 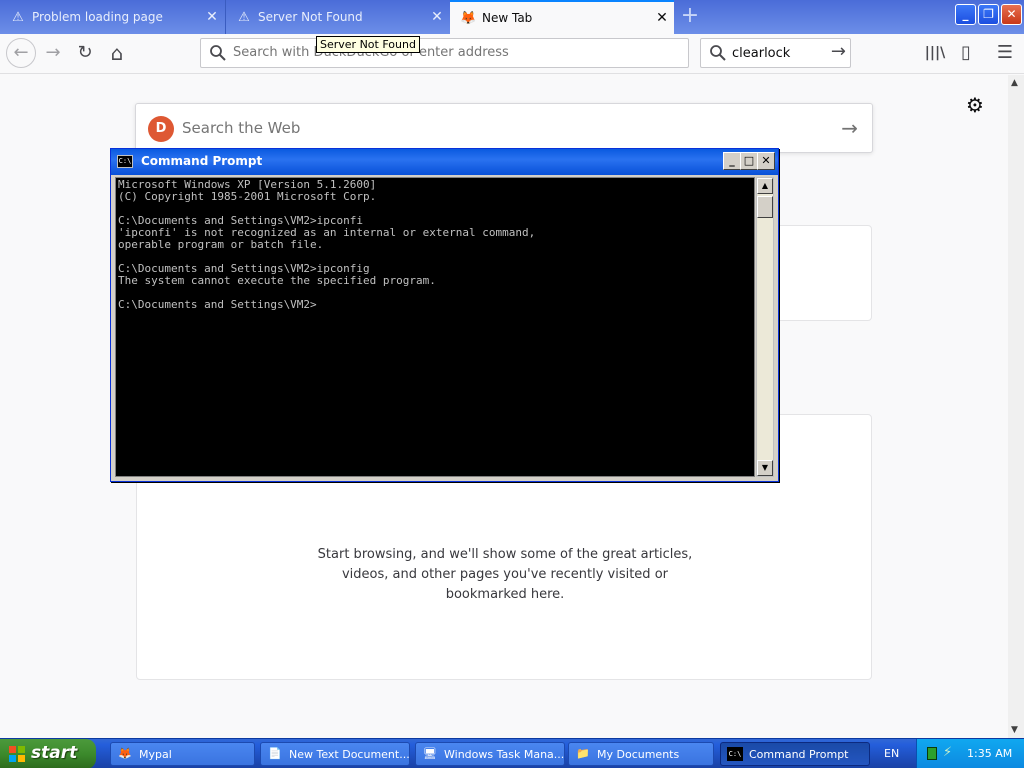 What do you see at coordinates (583, 753) in the screenshot?
I see `folder-icon: 📁` at bounding box center [583, 753].